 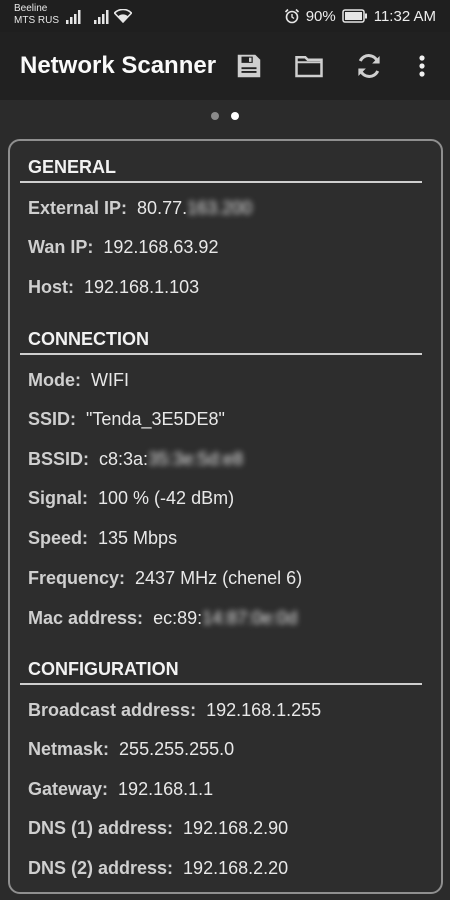 I want to click on host-label: Host:, so click(x=51, y=287).